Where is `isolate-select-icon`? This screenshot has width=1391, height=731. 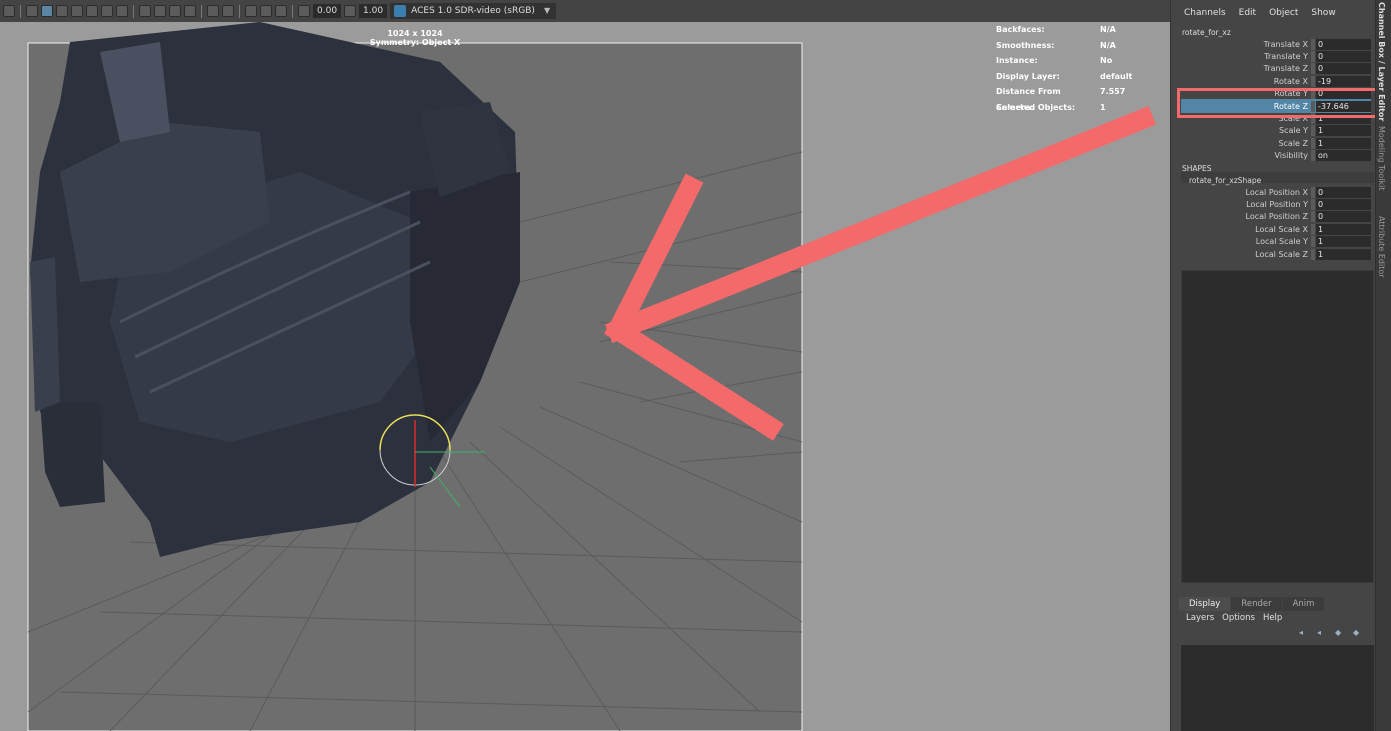 isolate-select-icon is located at coordinates (213, 11).